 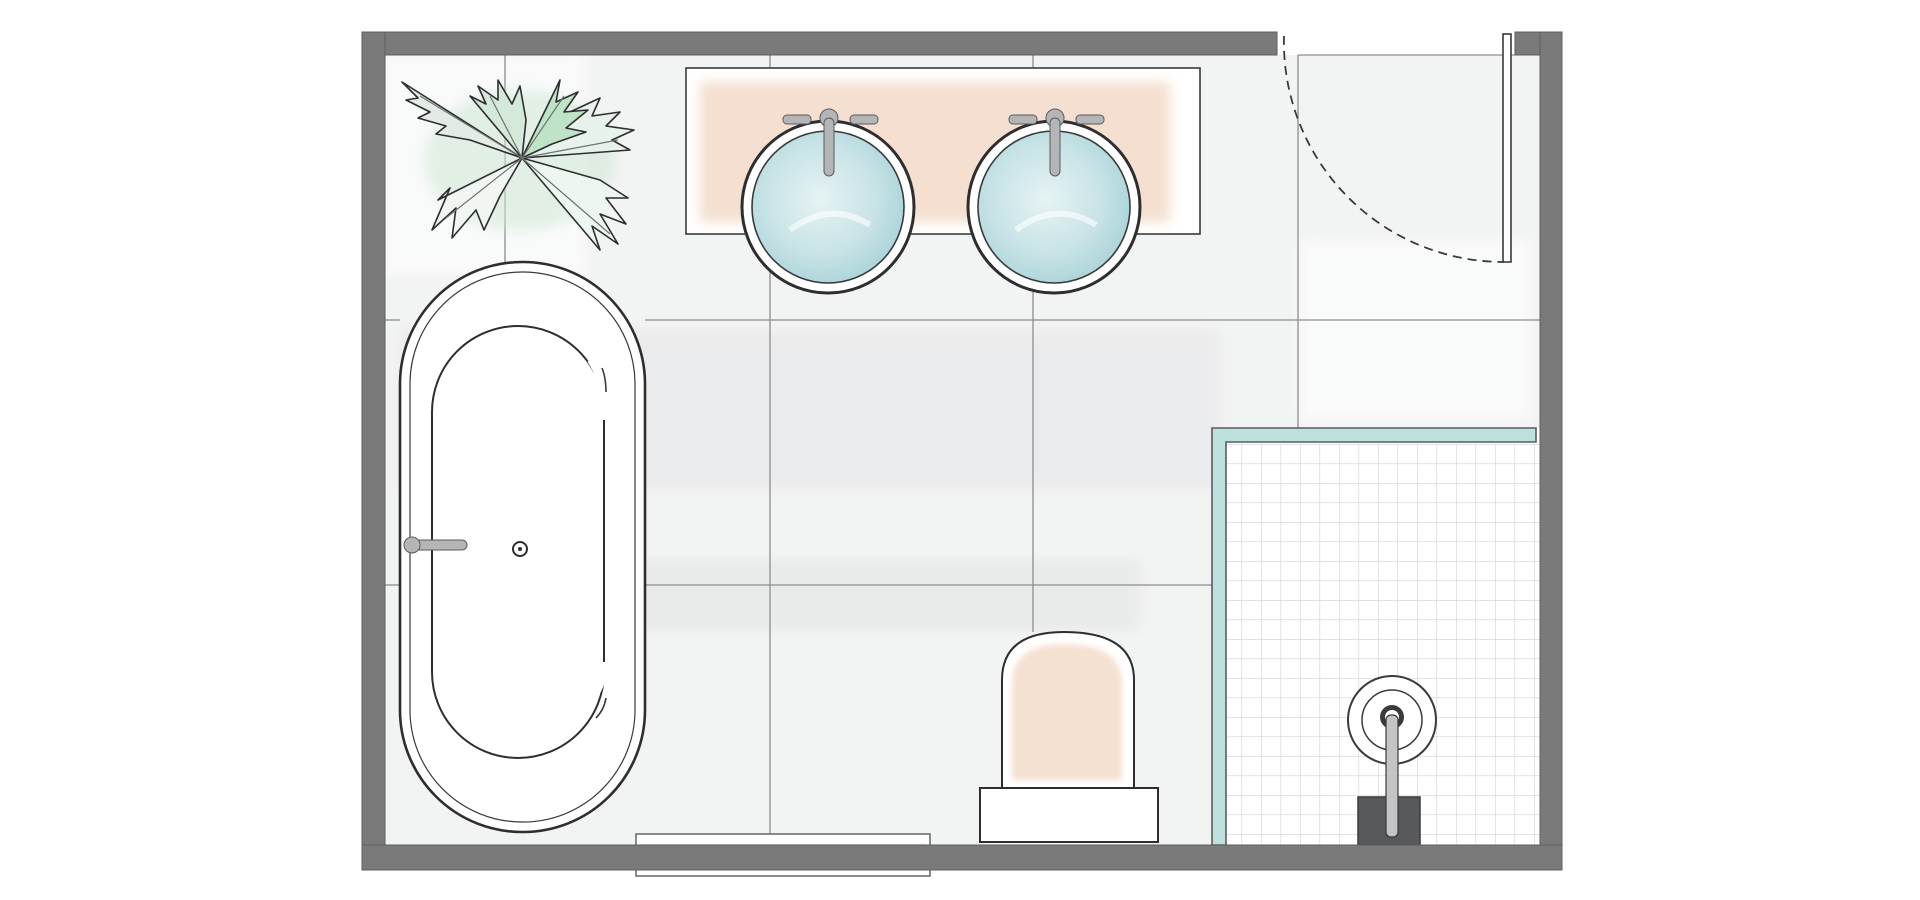 What do you see at coordinates (819, 43) in the screenshot?
I see `wall-top-left` at bounding box center [819, 43].